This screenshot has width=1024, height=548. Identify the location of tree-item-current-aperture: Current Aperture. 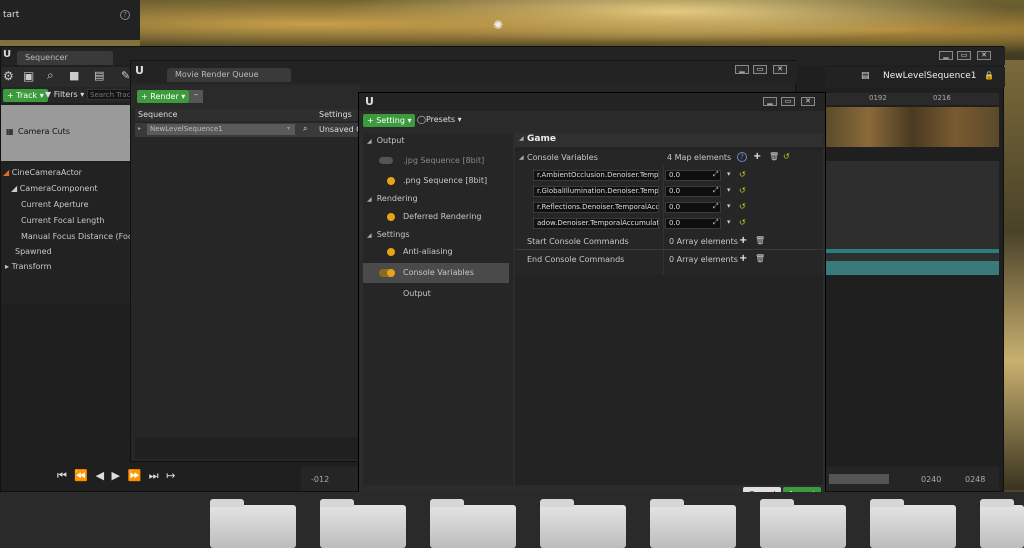
(55, 204).